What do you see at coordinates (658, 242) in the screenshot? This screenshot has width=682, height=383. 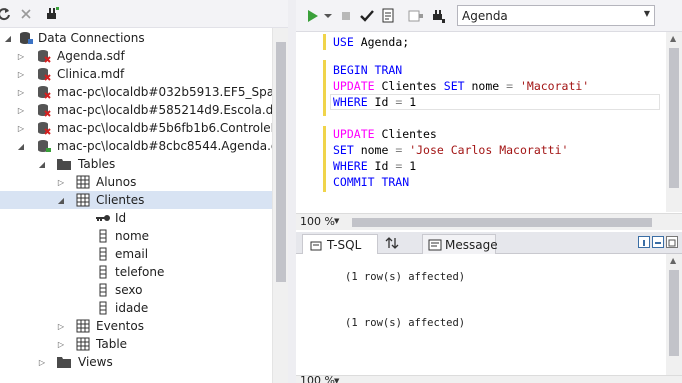 I see `pane-minimize-icon` at bounding box center [658, 242].